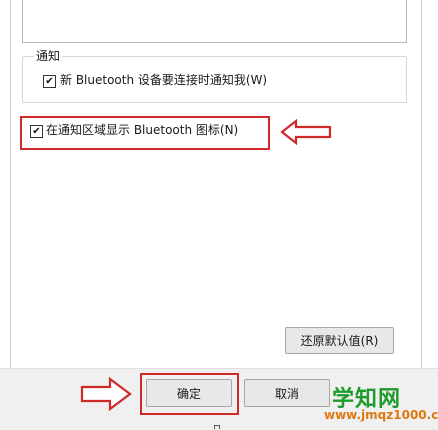 The image size is (438, 430). I want to click on restore-defaults-button: 还原默认值(R), so click(339, 340).